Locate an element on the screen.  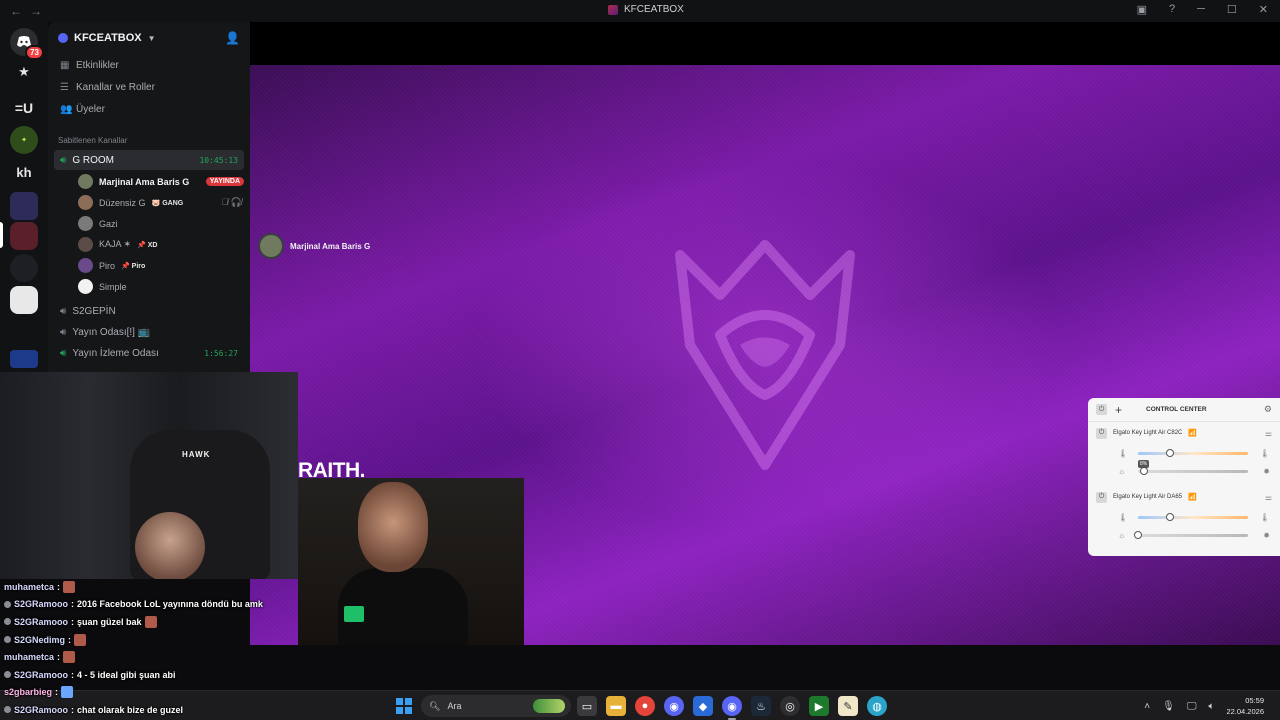
notepad-icon: ✎ is located at coordinates (848, 706).